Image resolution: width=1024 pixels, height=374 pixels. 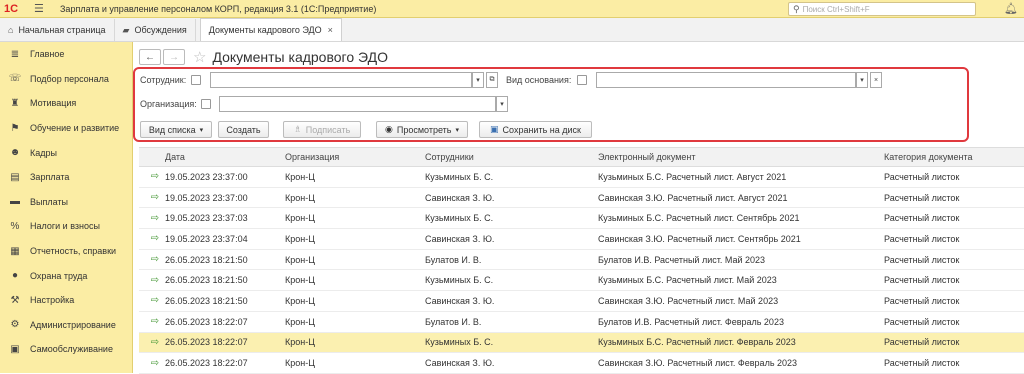 What do you see at coordinates (457, 130) in the screenshot?
I see `chevron-down-icon: ▾` at bounding box center [457, 130].